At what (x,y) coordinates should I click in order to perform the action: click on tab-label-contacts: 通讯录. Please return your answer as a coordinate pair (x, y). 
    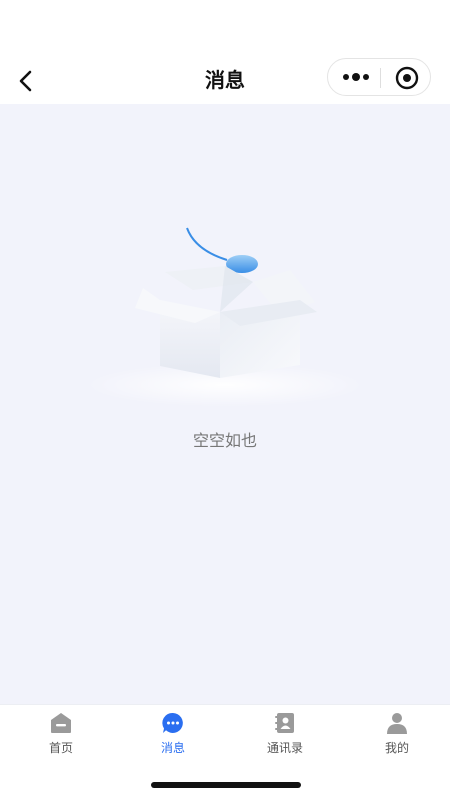
    Looking at the image, I should click on (284, 748).